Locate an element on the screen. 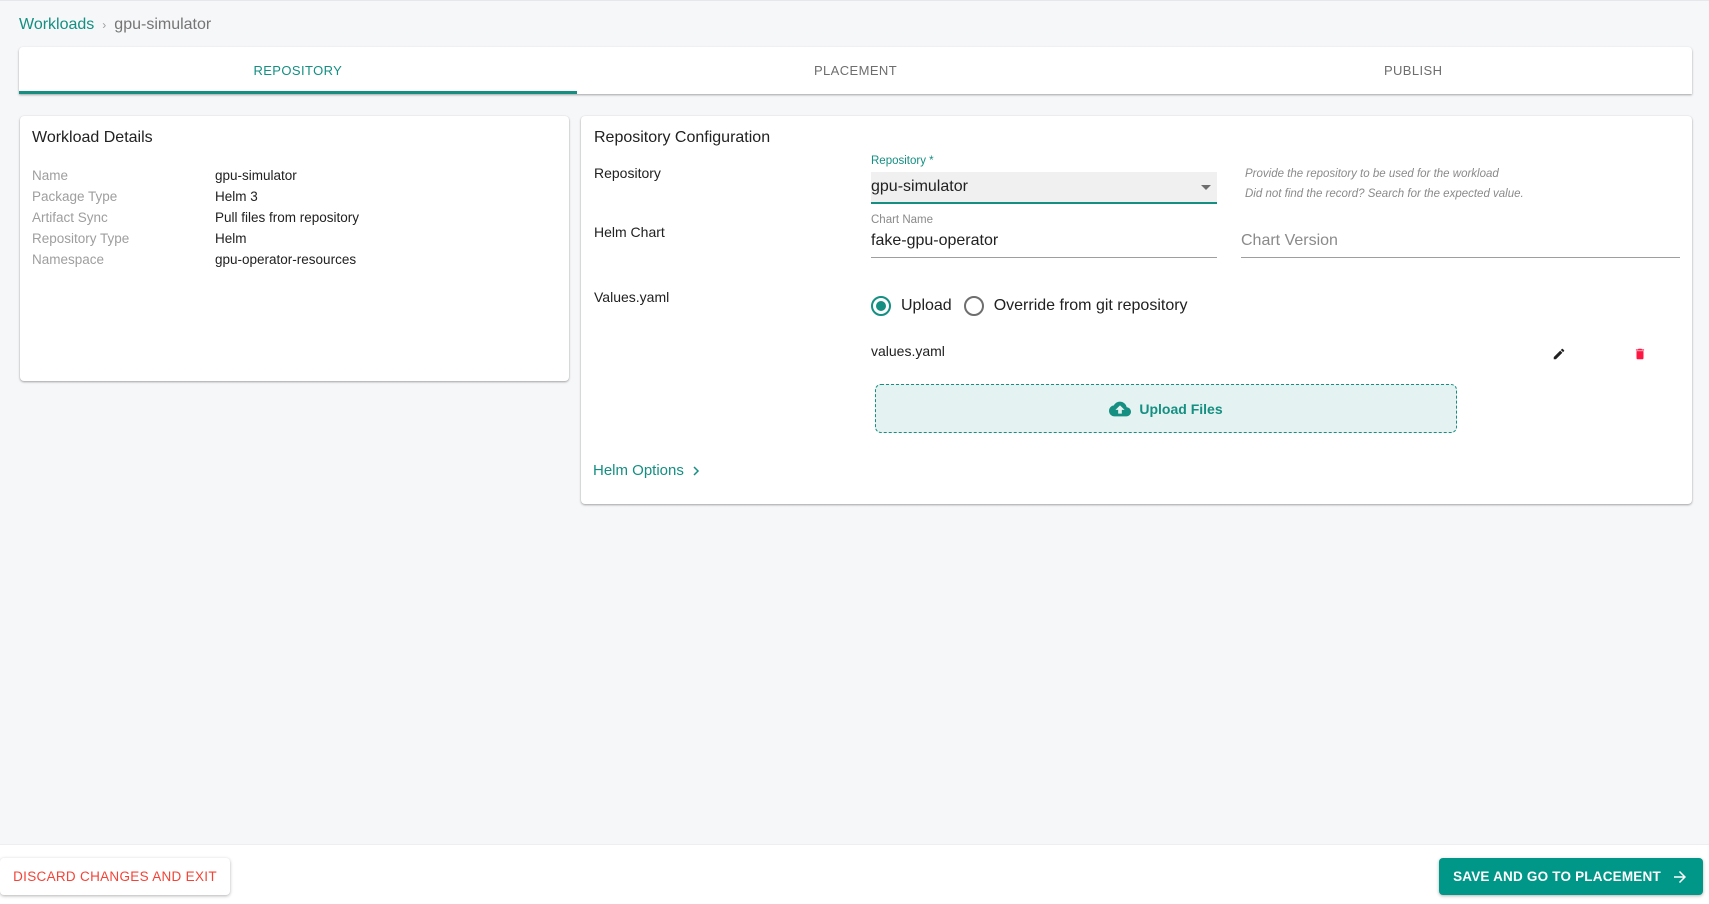 The width and height of the screenshot is (1709, 904). detail-row-artifact-sync: Artifact Sync Pull files from repository is located at coordinates (195, 217).